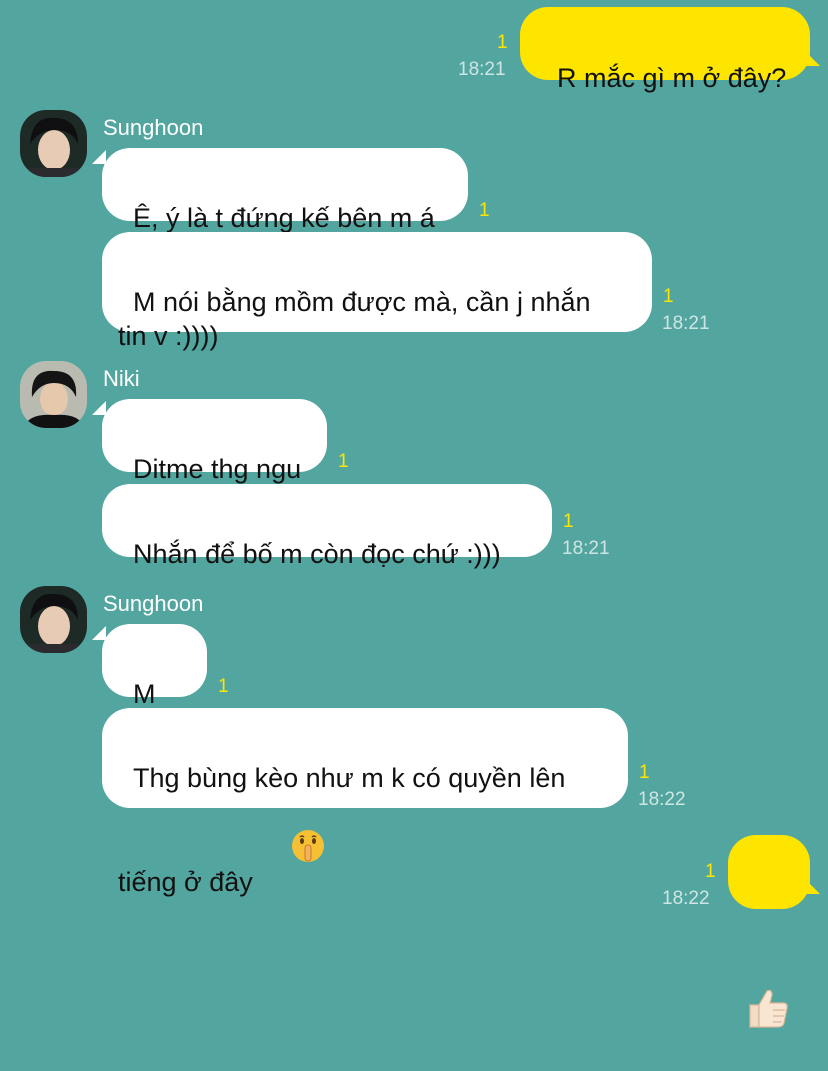 The height and width of the screenshot is (1071, 828). What do you see at coordinates (53, 394) in the screenshot?
I see `niki-avatar` at bounding box center [53, 394].